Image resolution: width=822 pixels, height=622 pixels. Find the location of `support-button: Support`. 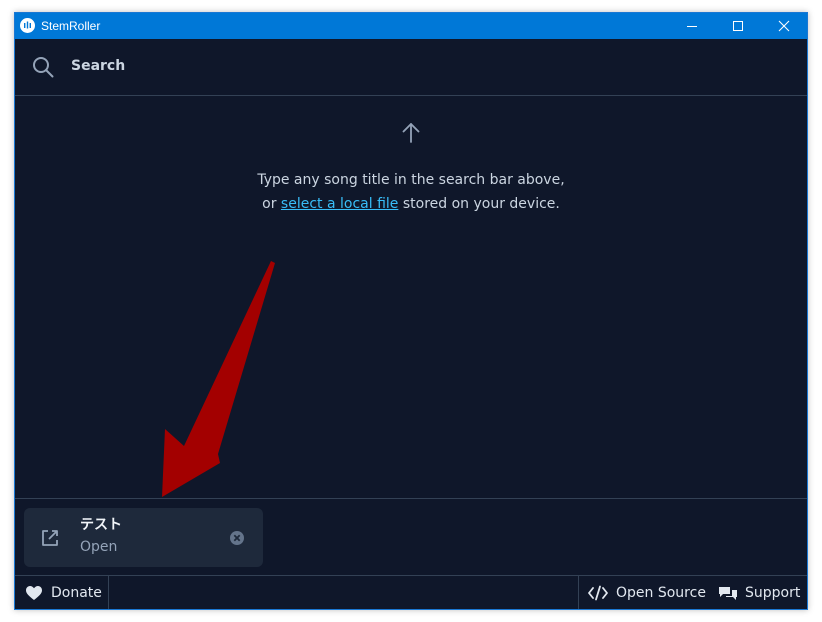

support-button: Support is located at coordinates (757, 592).